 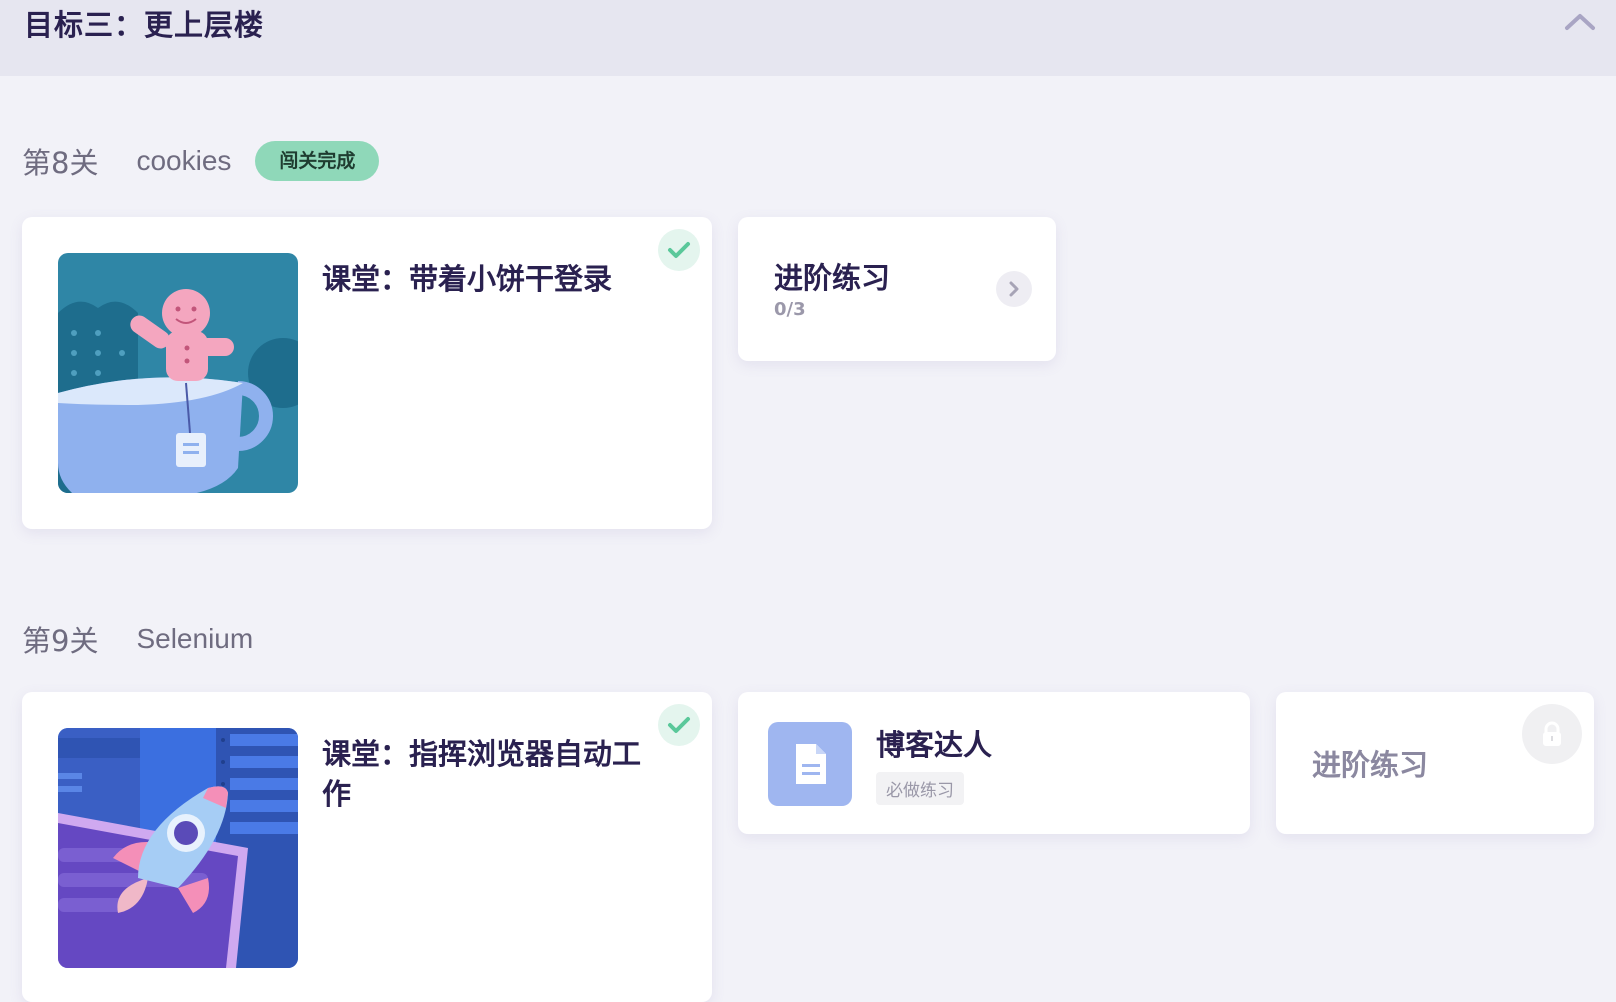 What do you see at coordinates (482, 774) in the screenshot?
I see `lesson-title: 课堂：指挥浏览器自动工作` at bounding box center [482, 774].